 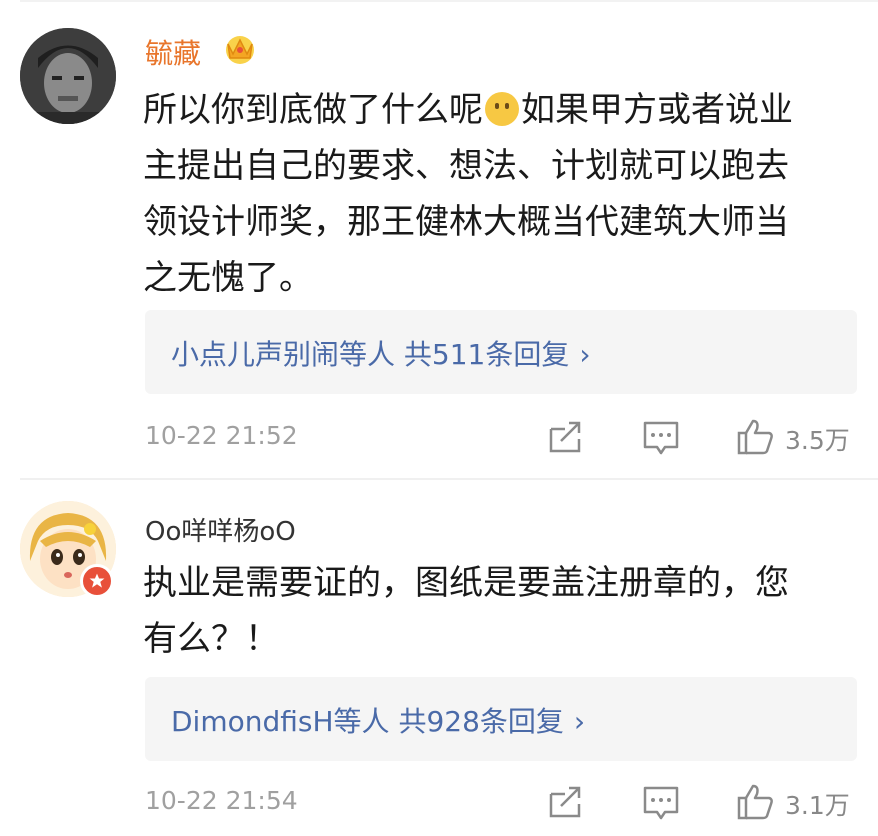 What do you see at coordinates (97, 581) in the screenshot?
I see `verified-badge-icon` at bounding box center [97, 581].